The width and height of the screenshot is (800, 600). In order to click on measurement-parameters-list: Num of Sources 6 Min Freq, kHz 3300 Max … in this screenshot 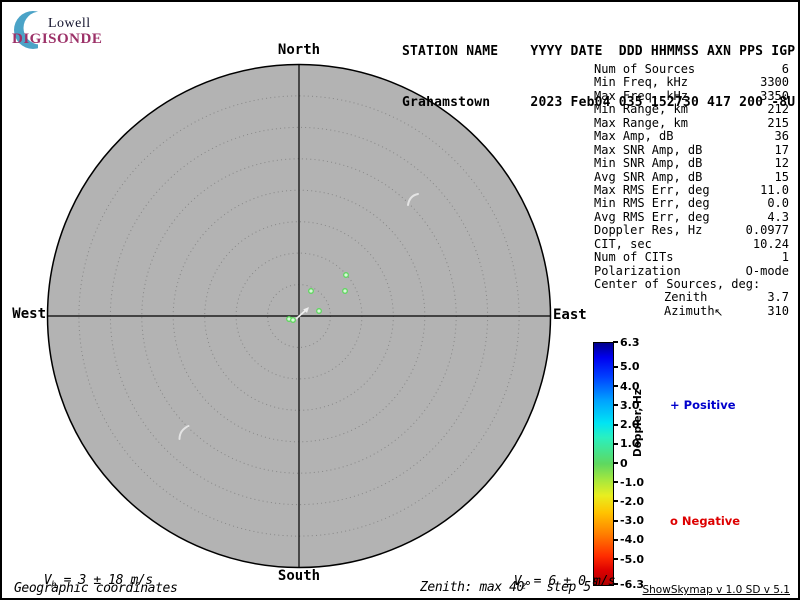, I will do `click(691, 190)`.